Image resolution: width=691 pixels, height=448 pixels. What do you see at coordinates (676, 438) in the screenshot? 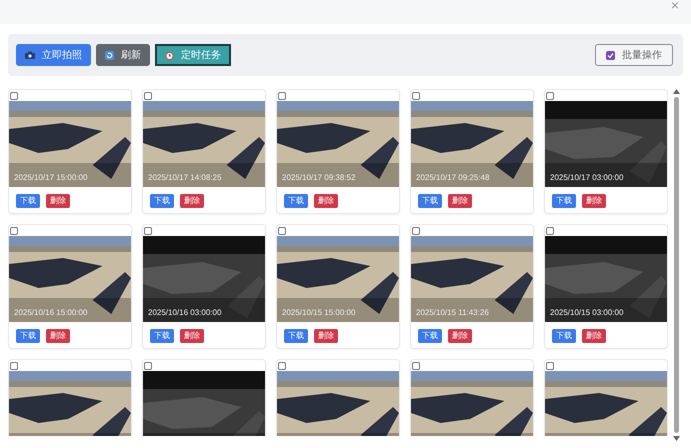
I see `scroll-down-icon` at bounding box center [676, 438].